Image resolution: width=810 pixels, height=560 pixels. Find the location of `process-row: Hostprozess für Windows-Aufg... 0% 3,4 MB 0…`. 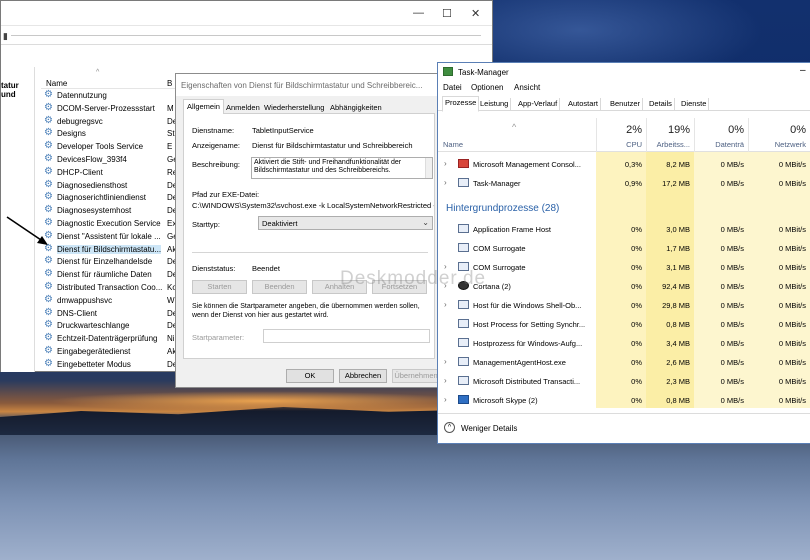

process-row: Hostprozess für Windows-Aufg... 0% 3,4 MB 0… is located at coordinates (624, 343).